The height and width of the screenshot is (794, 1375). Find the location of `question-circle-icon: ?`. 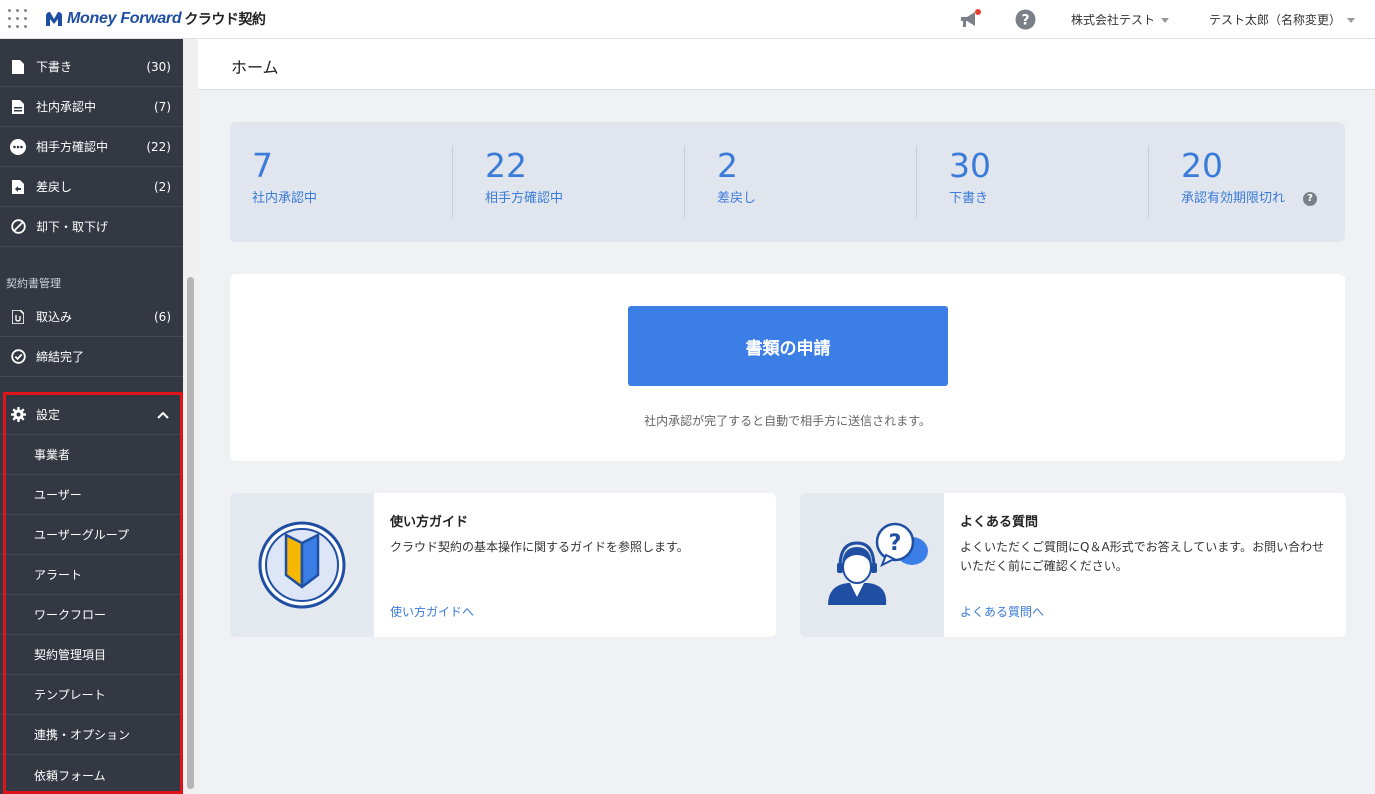

question-circle-icon: ? is located at coordinates (1025, 19).